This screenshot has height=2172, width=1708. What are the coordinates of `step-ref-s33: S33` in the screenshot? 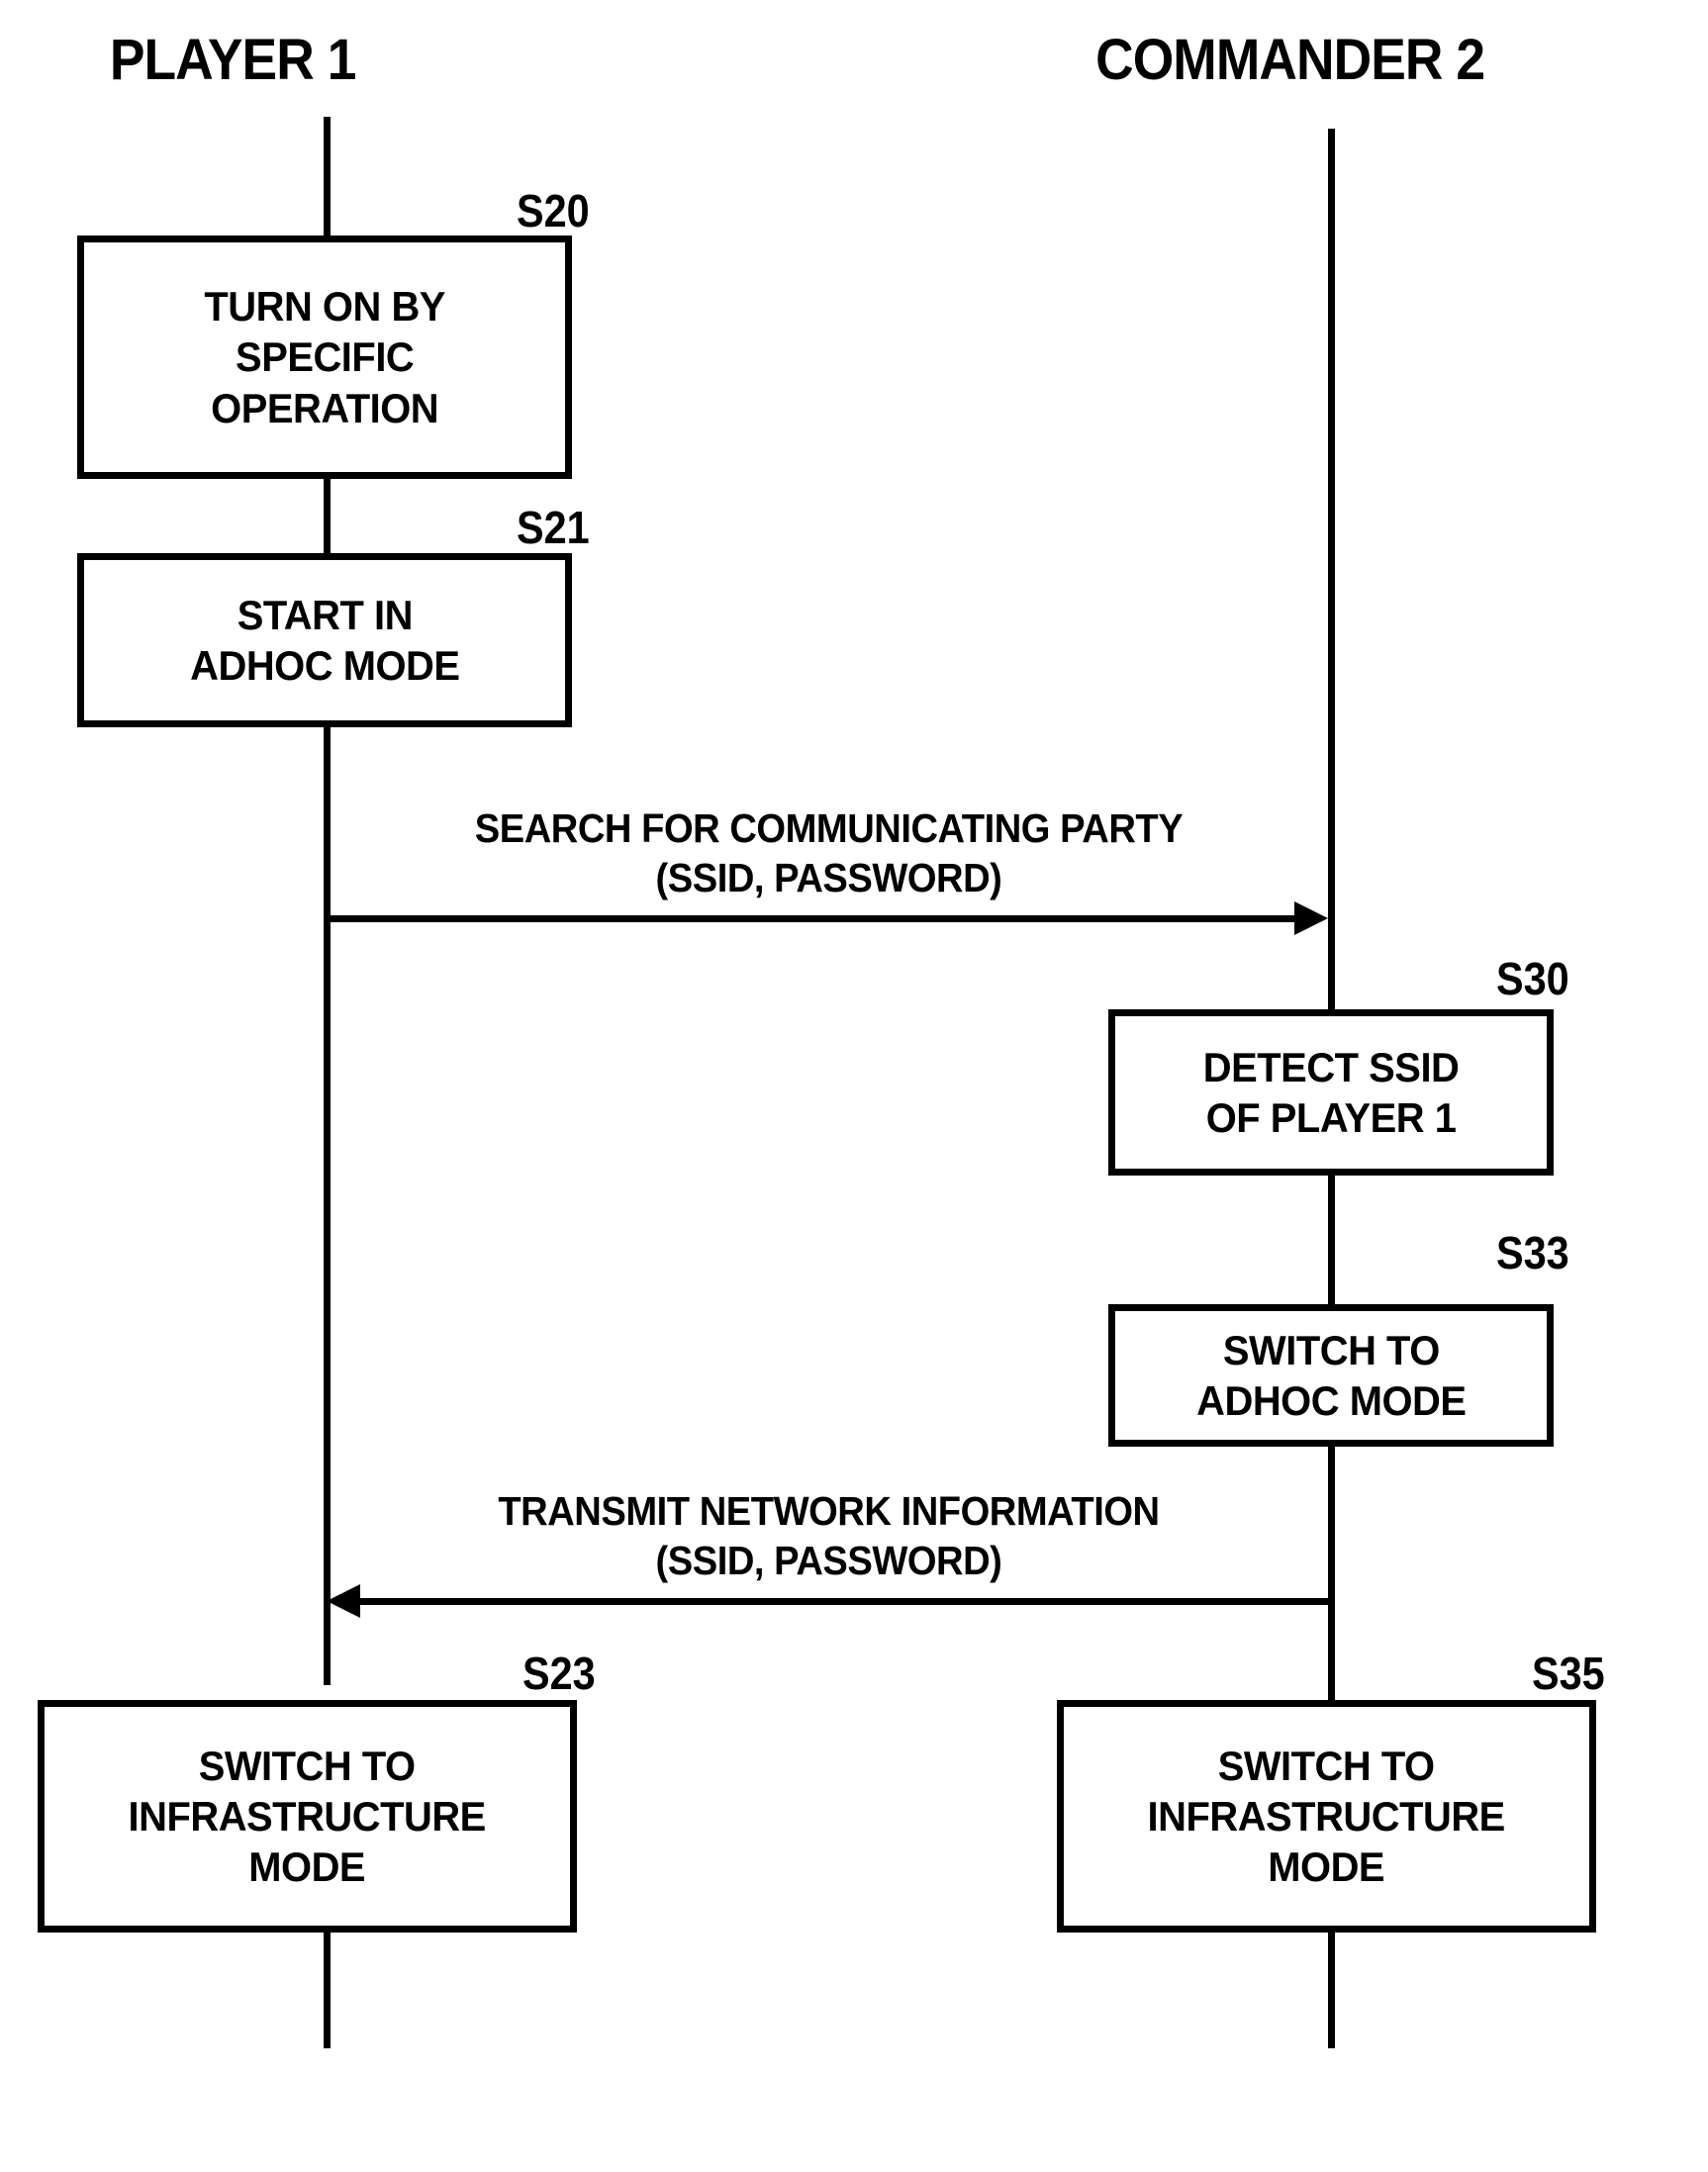 It's located at (1532, 1252).